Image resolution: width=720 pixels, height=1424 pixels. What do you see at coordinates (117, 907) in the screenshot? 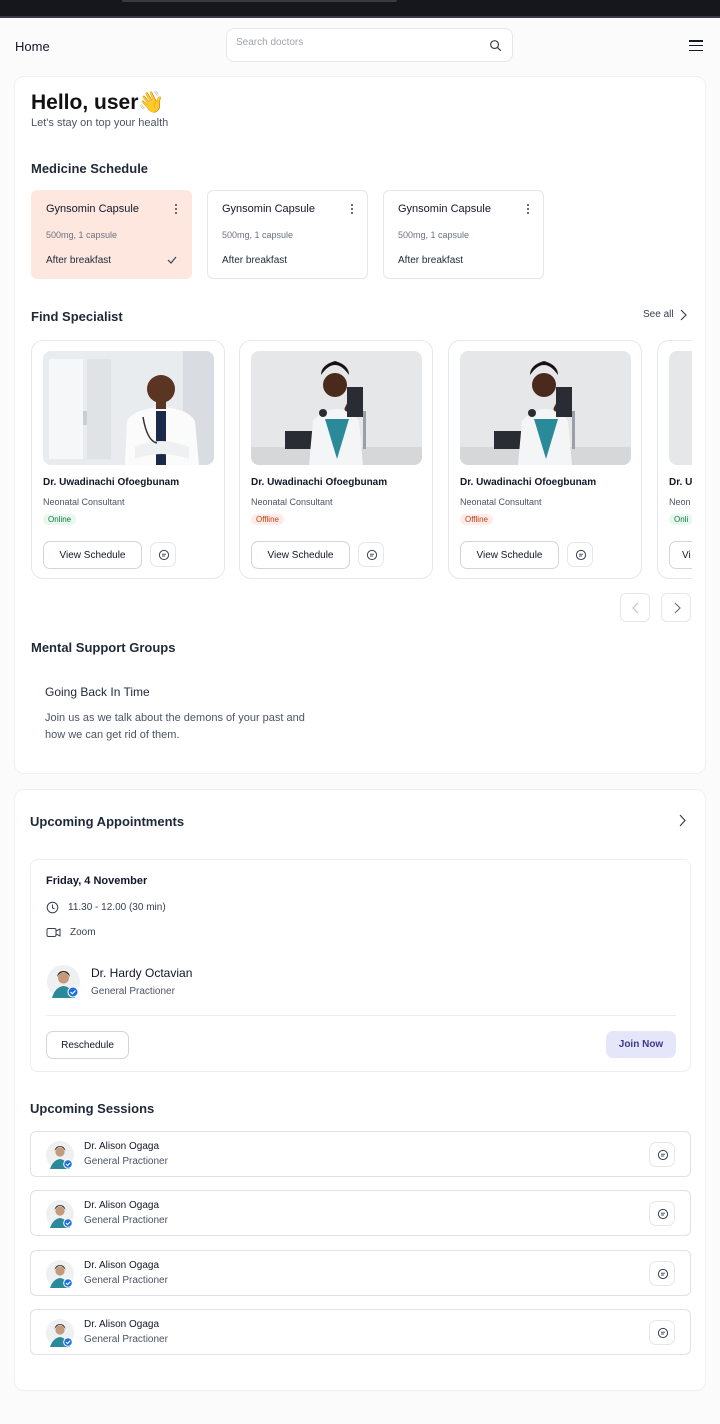
I see `appointment-time: 11.30 - 12.00 (30 min)` at bounding box center [117, 907].